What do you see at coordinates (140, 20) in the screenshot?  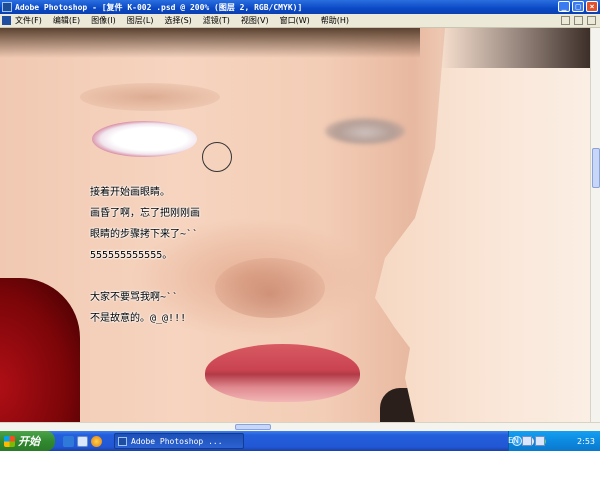 I see `menu-layer: 图层(L)` at bounding box center [140, 20].